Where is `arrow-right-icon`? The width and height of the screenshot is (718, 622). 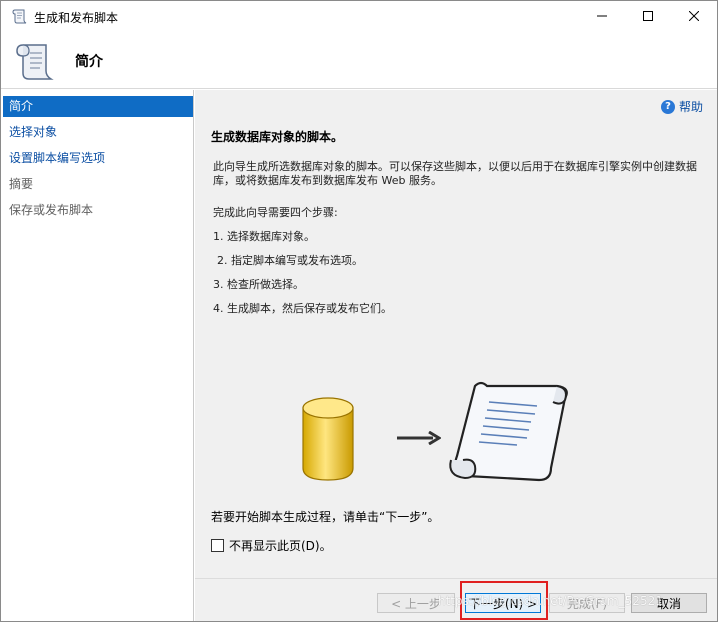
arrow-right-icon is located at coordinates (419, 438).